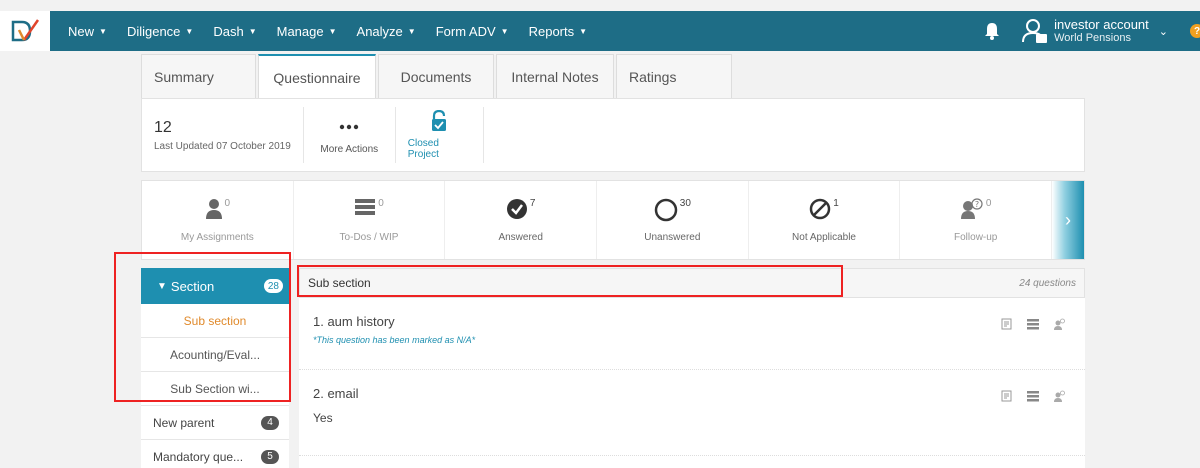 This screenshot has width=1200, height=468. Describe the element at coordinates (223, 135) in the screenshot. I see `project-summary: 12 Last Updated 07 October 2019` at that location.